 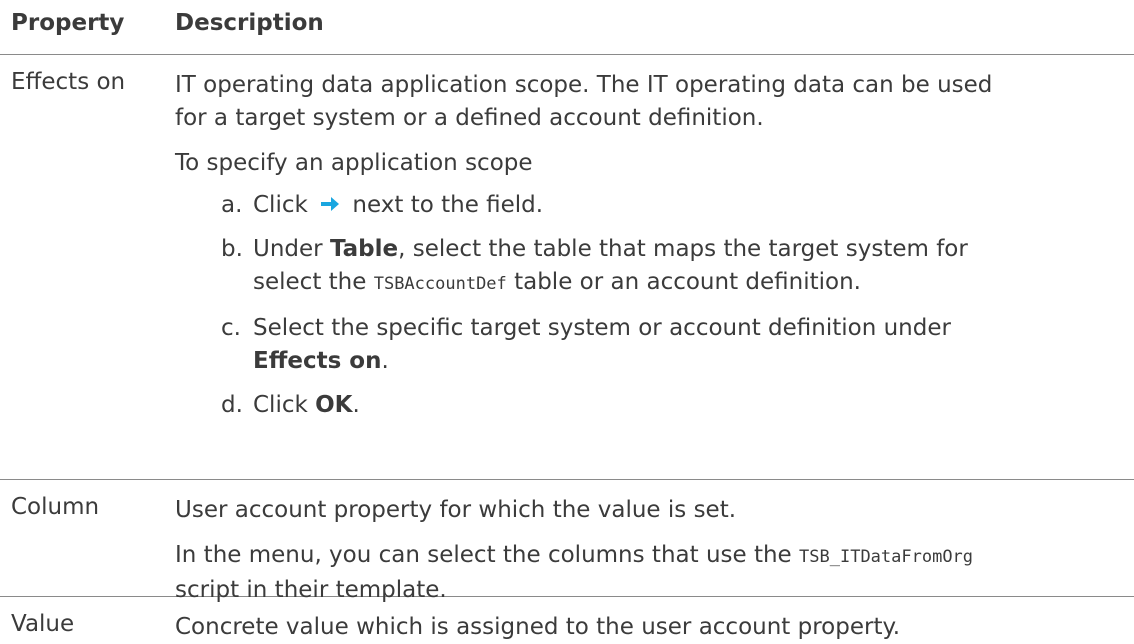 What do you see at coordinates (886, 557) in the screenshot?
I see `code-term: TSB_ITDataFromOrg` at bounding box center [886, 557].